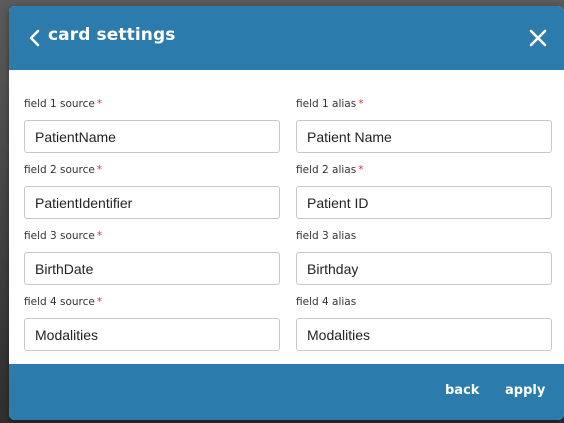  What do you see at coordinates (424, 268) in the screenshot?
I see `field-3-alias-input` at bounding box center [424, 268].